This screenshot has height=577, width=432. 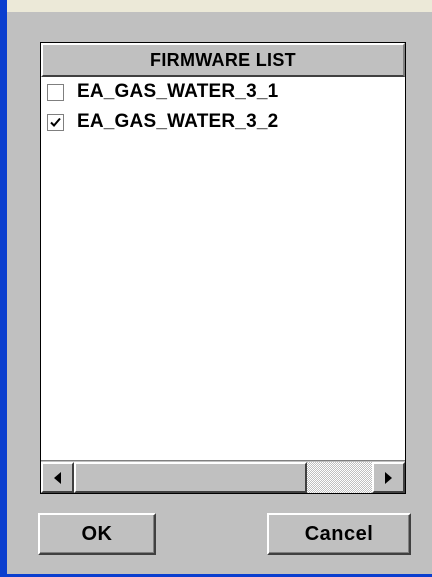 I want to click on horizontal-scrollbar, so click(x=223, y=476).